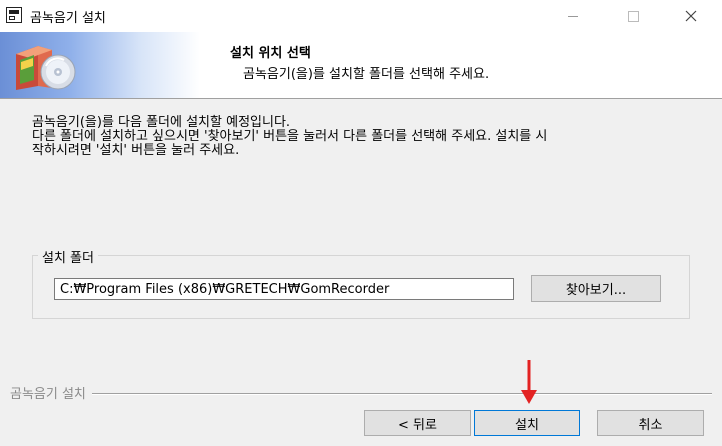 Image resolution: width=722 pixels, height=446 pixels. What do you see at coordinates (14, 15) in the screenshot?
I see `installer-app-icon` at bounding box center [14, 15].